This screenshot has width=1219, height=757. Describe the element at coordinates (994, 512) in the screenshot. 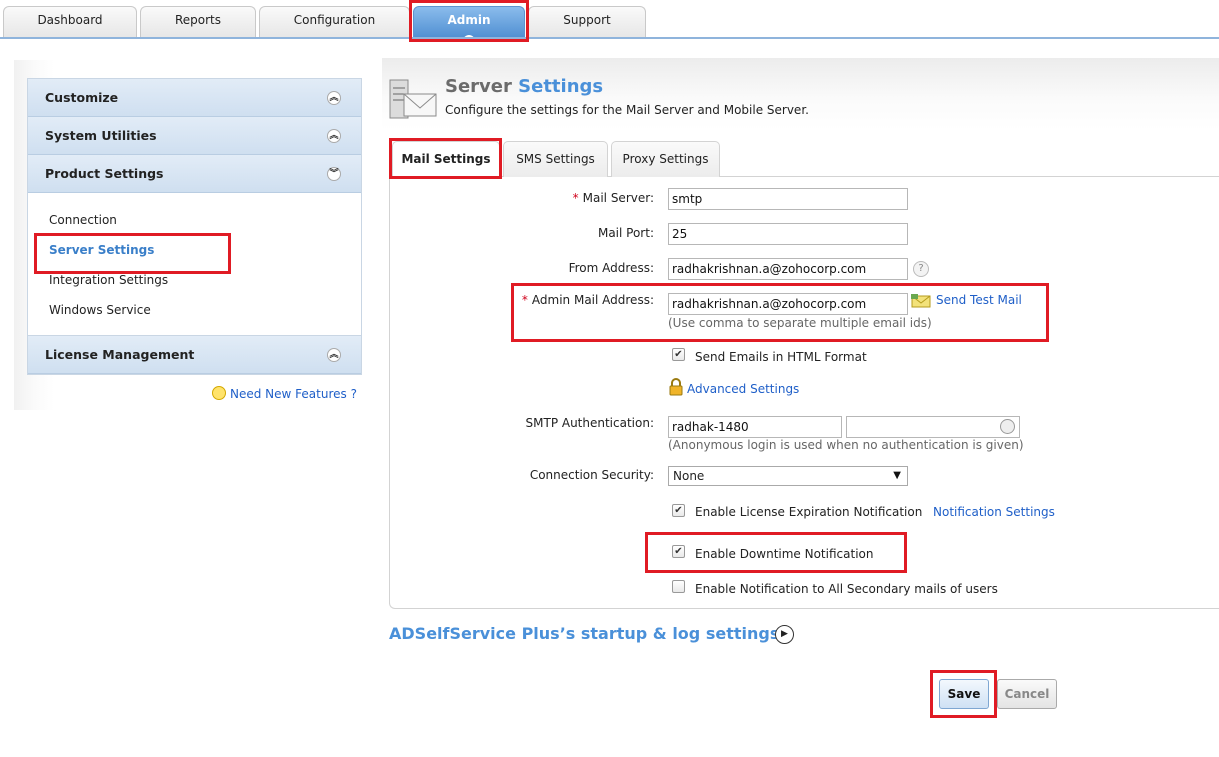

I see `notification-settings-link: Notification Settings` at that location.